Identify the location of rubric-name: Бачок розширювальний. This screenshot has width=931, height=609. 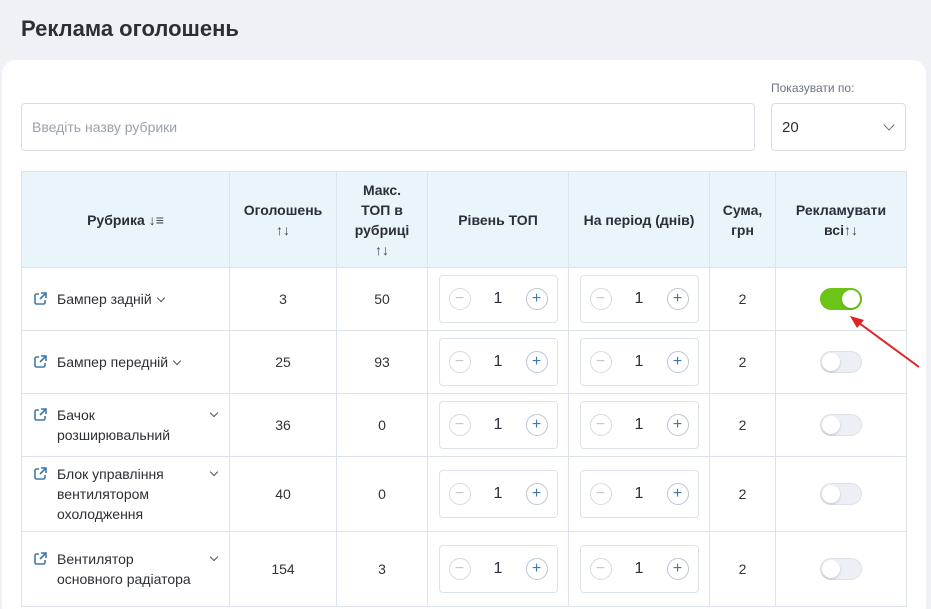
(127, 425).